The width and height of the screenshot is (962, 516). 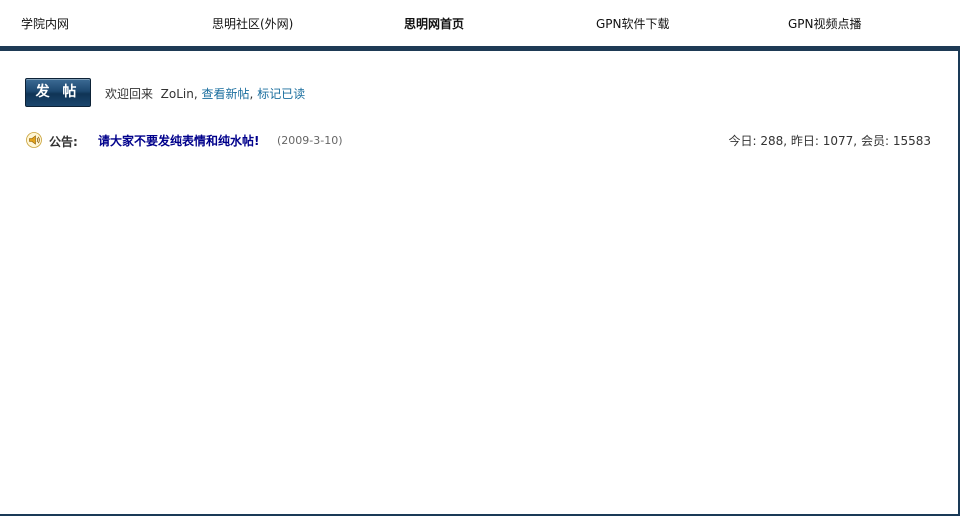 What do you see at coordinates (742, 141) in the screenshot?
I see `stats-today-label: 今日:` at bounding box center [742, 141].